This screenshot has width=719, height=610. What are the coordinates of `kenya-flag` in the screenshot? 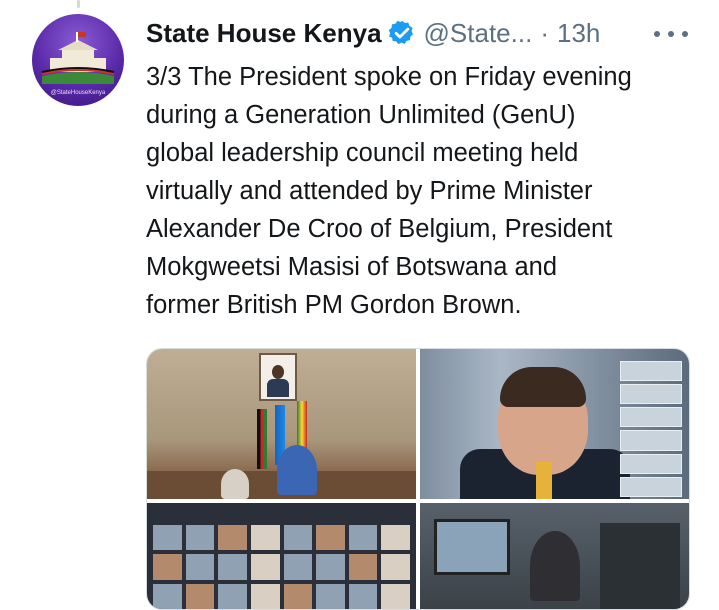 It's located at (262, 439).